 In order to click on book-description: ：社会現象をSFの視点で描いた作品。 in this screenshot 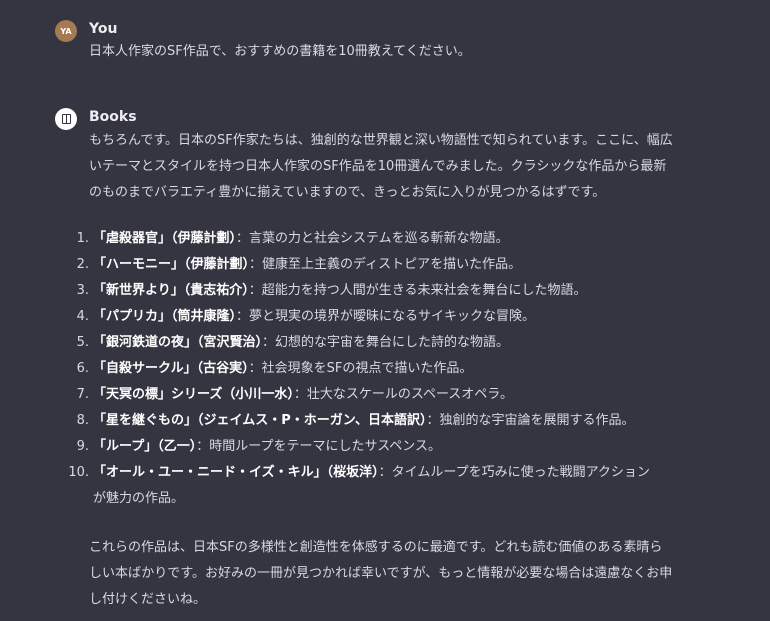, I will do `click(360, 368)`.